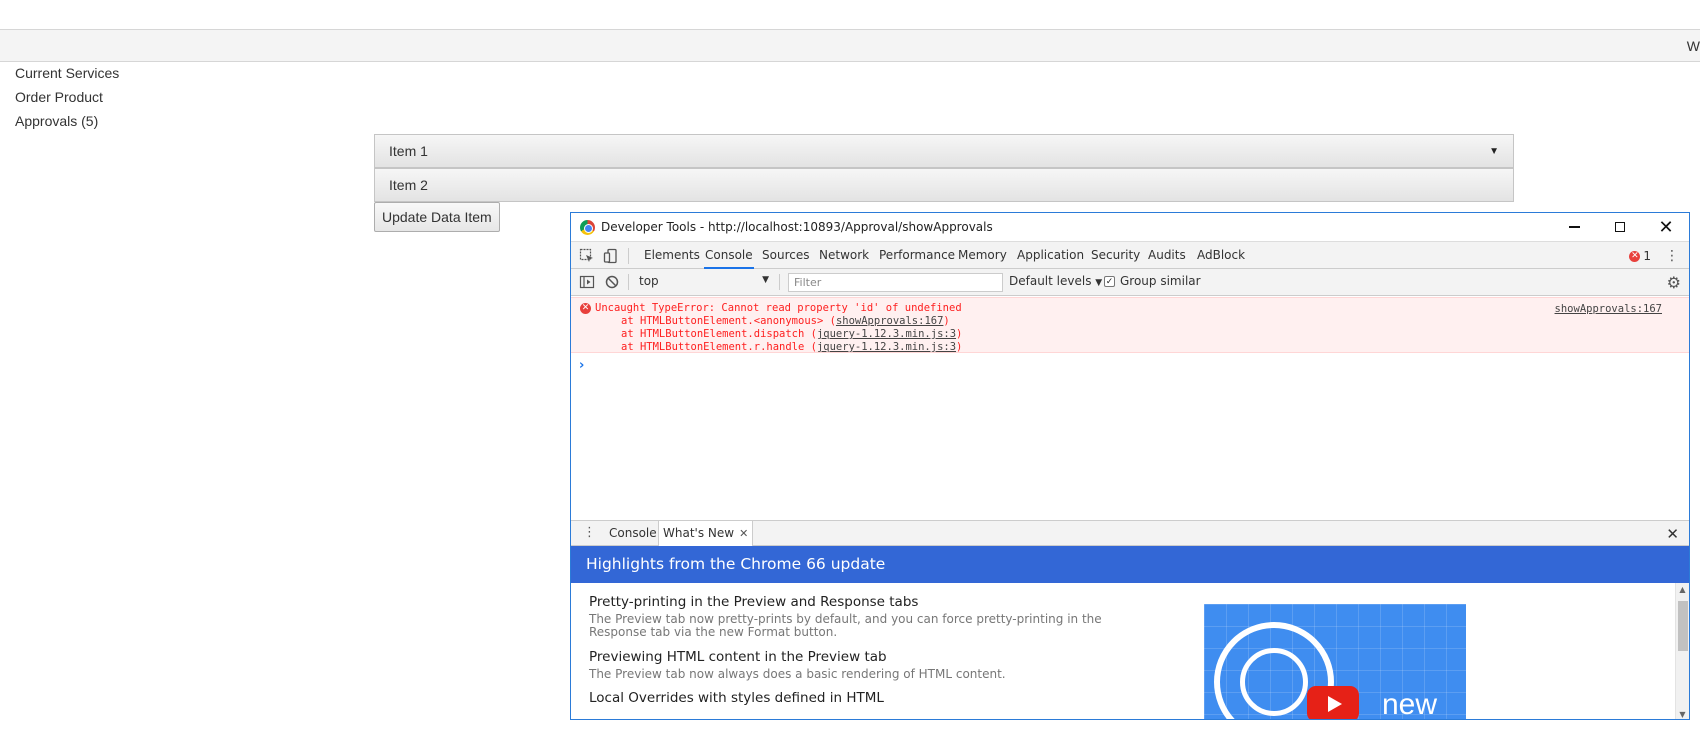 The width and height of the screenshot is (1700, 730). What do you see at coordinates (587, 227) in the screenshot?
I see `chrome-logo-icon` at bounding box center [587, 227].